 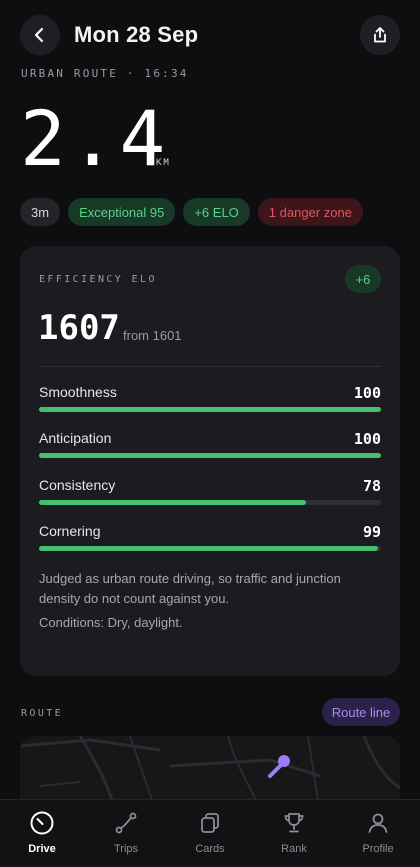 What do you see at coordinates (210, 402) in the screenshot?
I see `metric-smoothness: Smoothness 100` at bounding box center [210, 402].